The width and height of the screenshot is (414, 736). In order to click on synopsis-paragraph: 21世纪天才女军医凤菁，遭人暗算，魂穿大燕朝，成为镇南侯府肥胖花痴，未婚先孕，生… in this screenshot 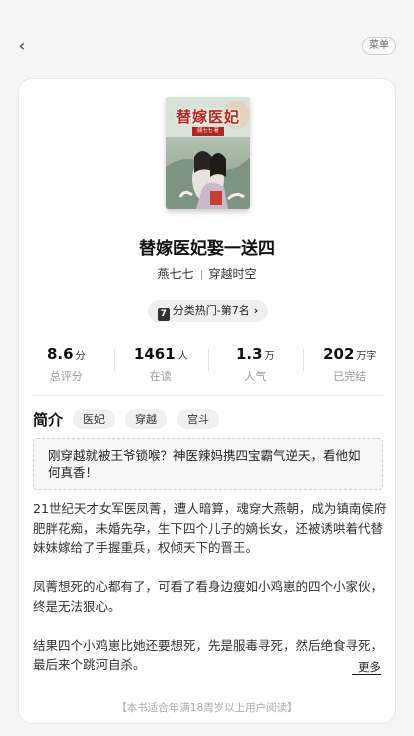, I will do `click(210, 528)`.